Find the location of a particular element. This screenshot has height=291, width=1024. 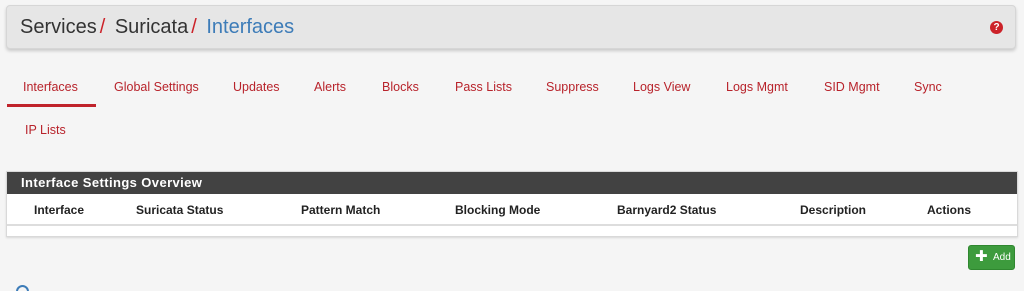

plus-icon: ✚ is located at coordinates (981, 256).